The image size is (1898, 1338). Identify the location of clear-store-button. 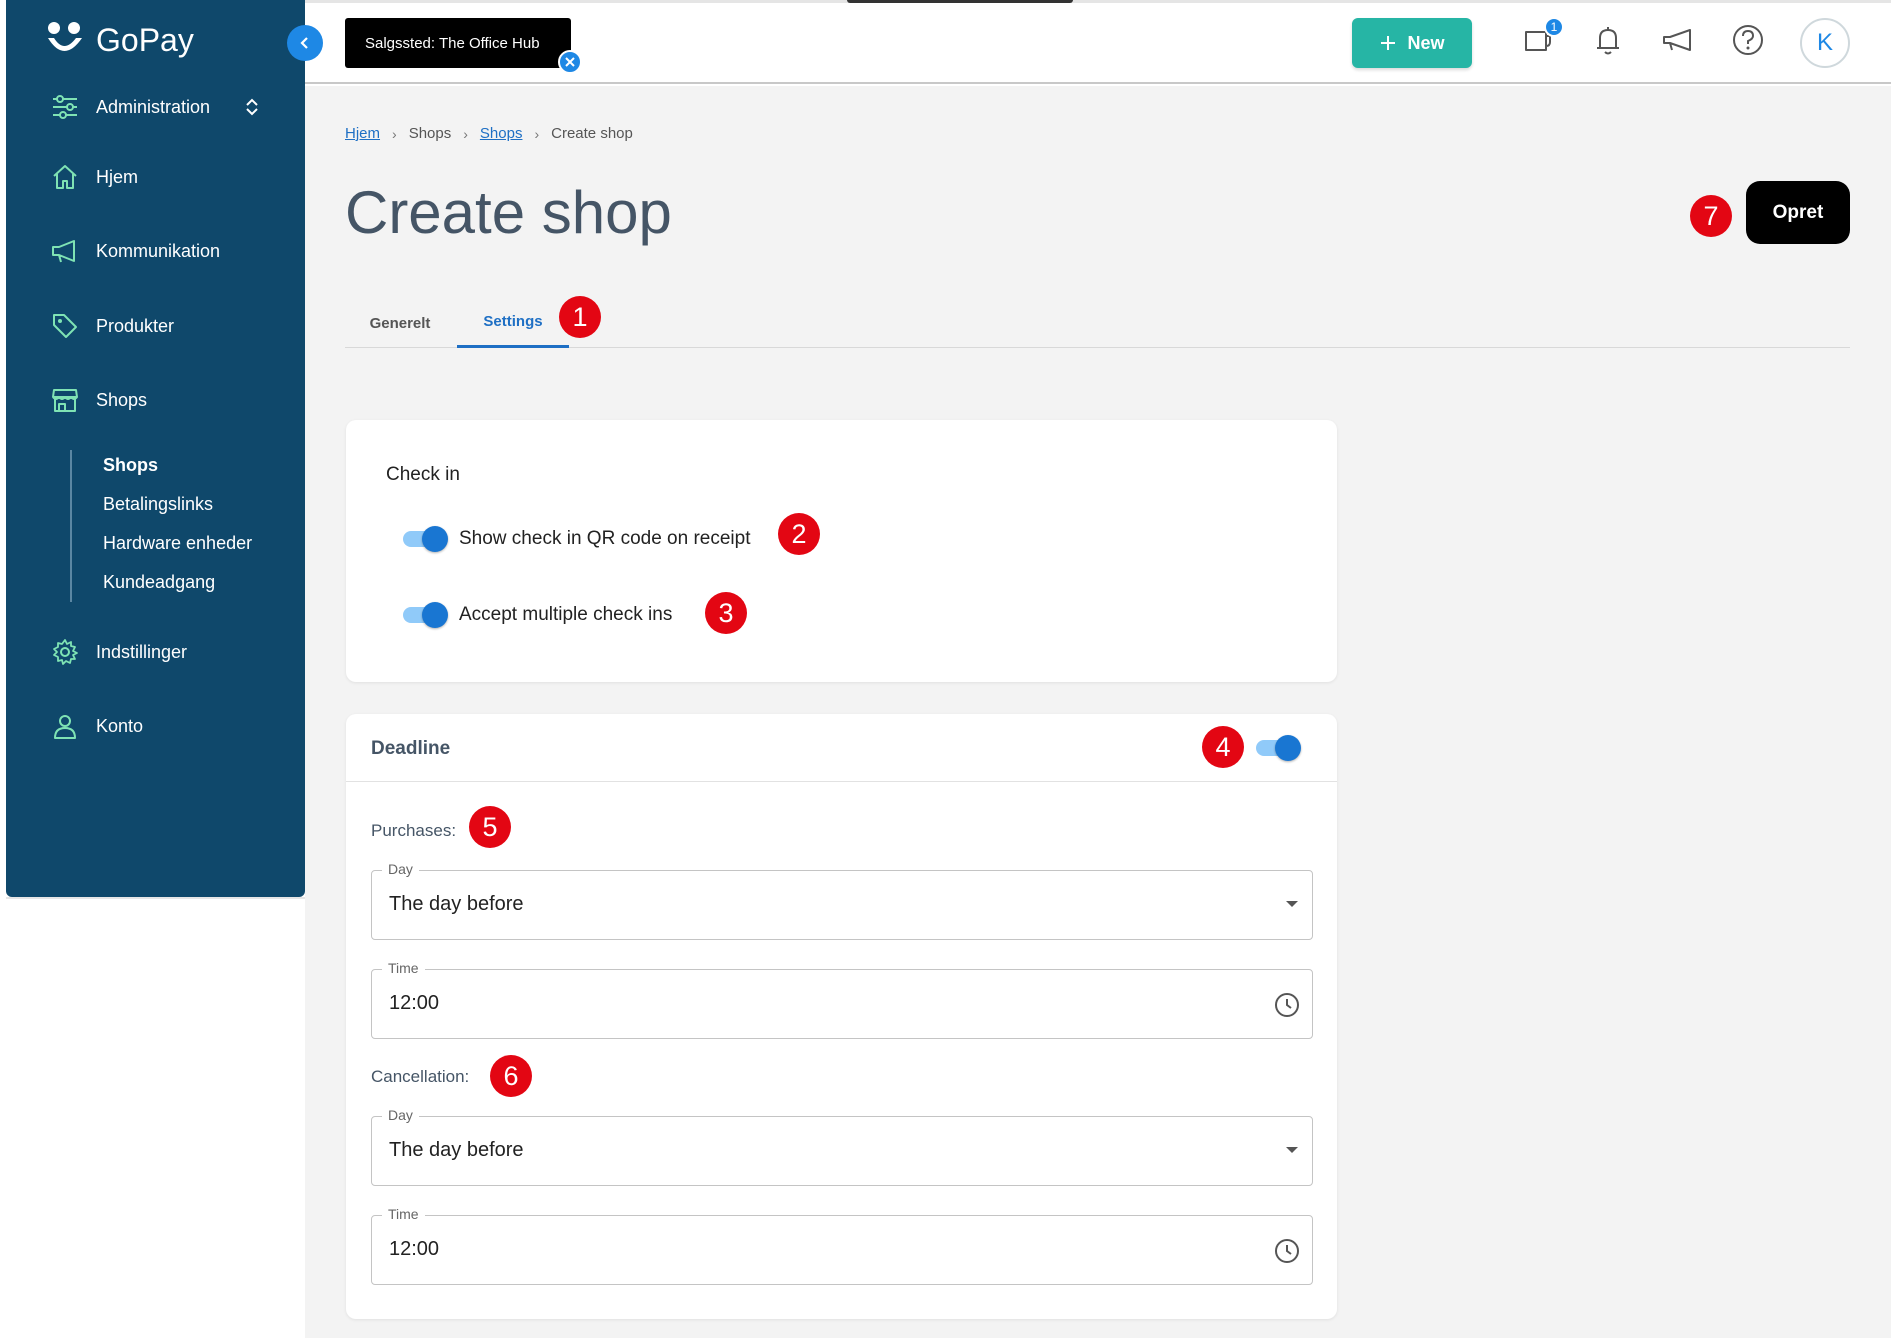
(570, 62).